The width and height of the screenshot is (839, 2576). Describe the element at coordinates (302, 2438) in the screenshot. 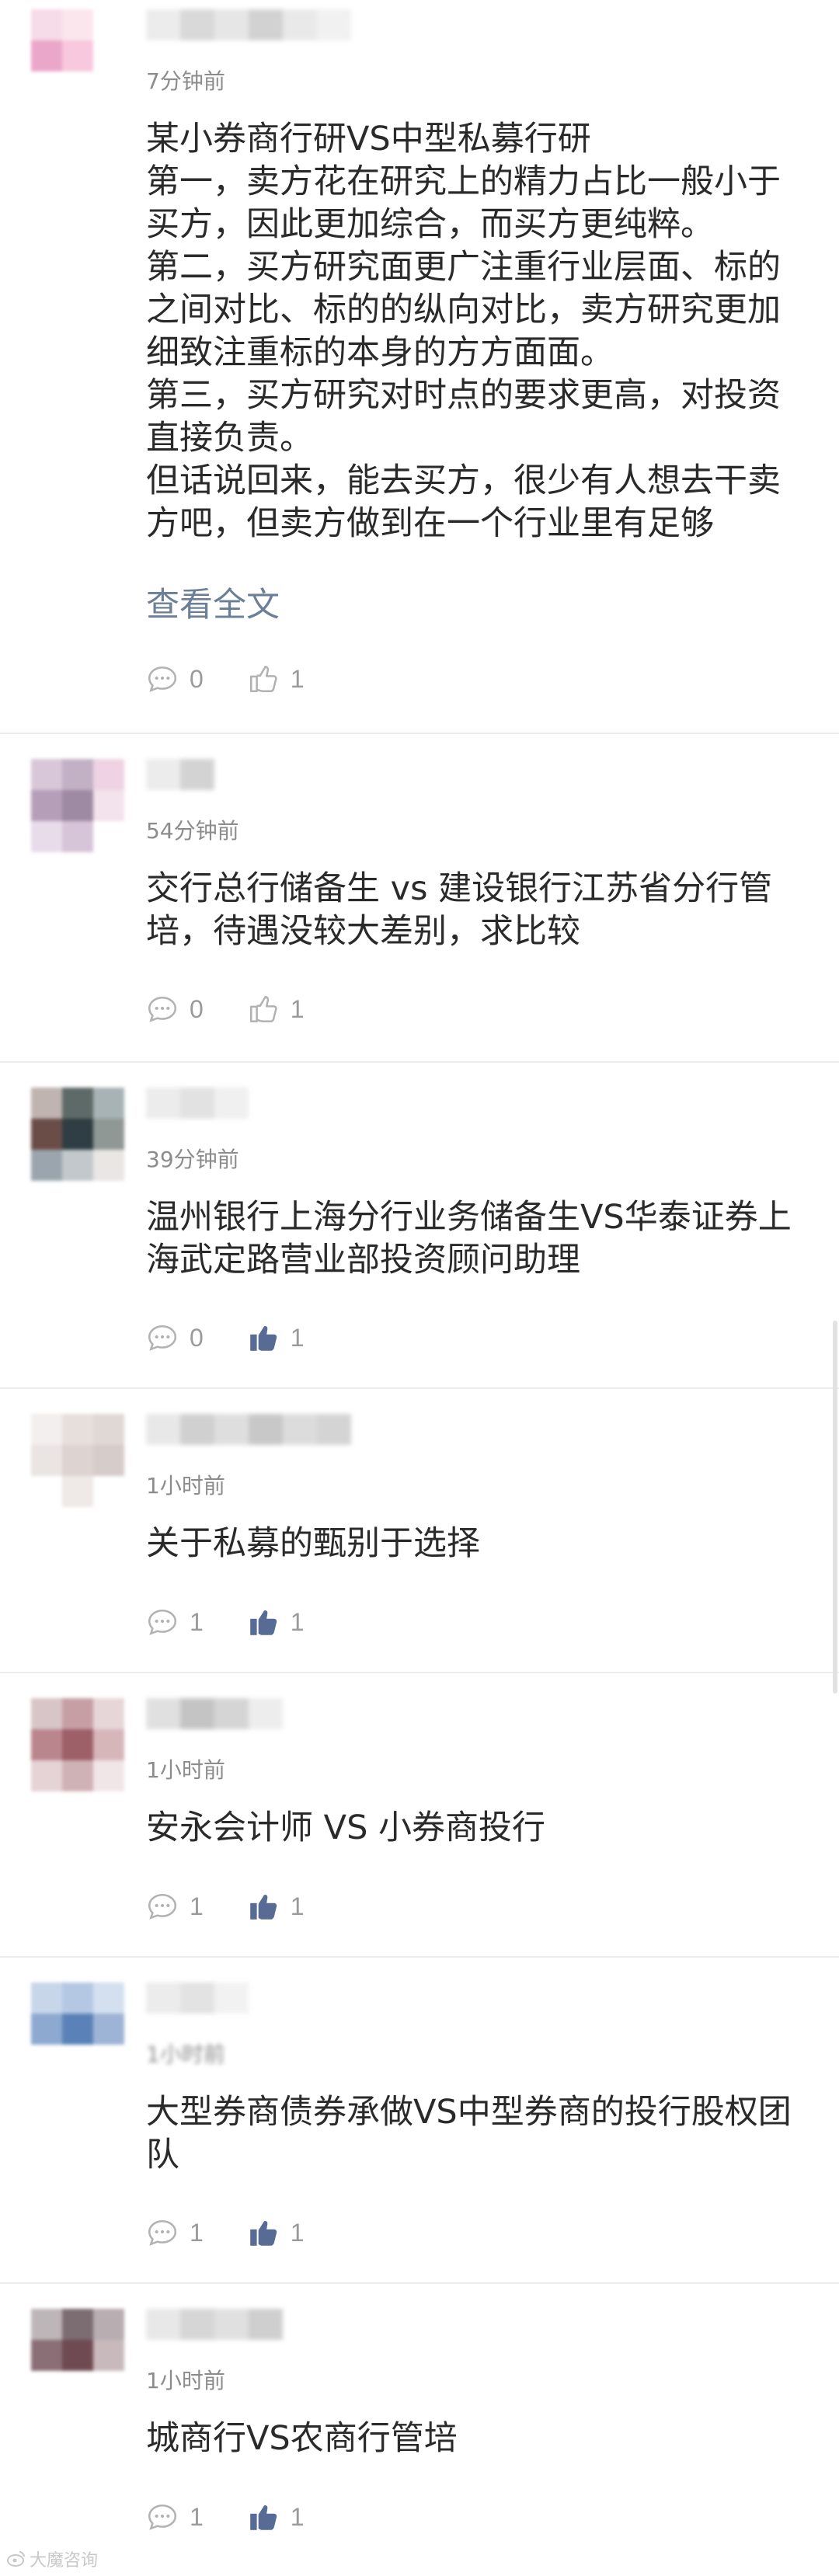

I see `comment-text: 城商行VS农商行管培` at that location.